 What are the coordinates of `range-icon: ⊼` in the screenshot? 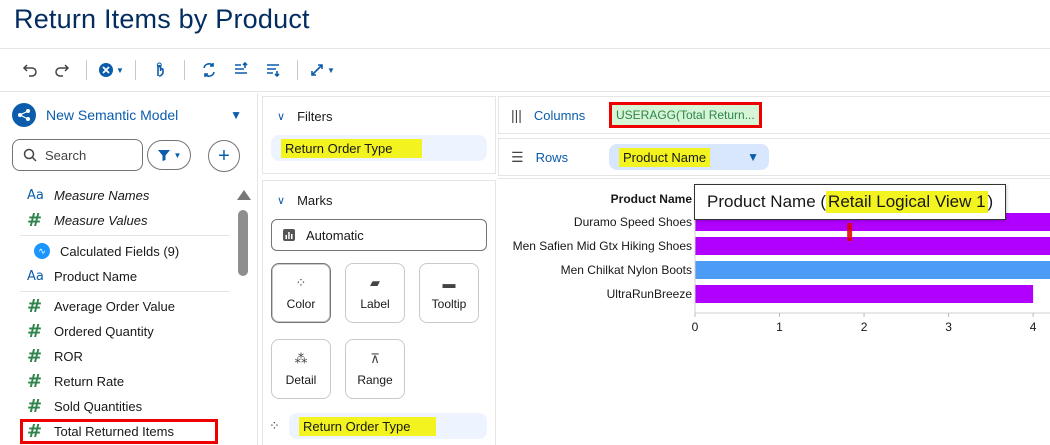 It's located at (375, 358).